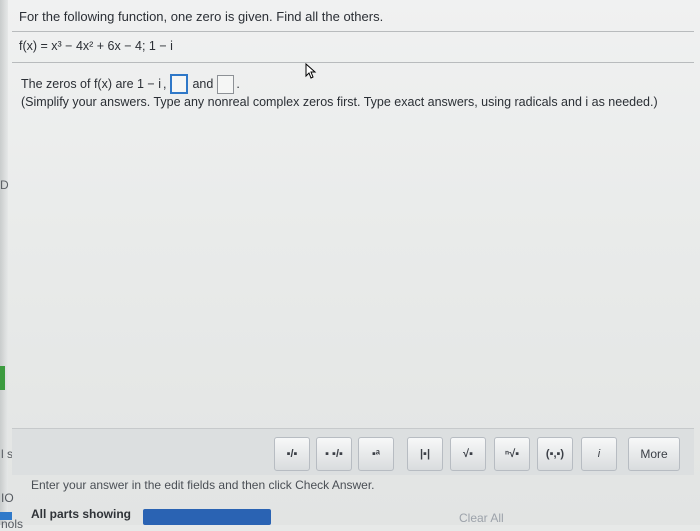  Describe the element at coordinates (238, 84) in the screenshot. I see `answer-suffix: .` at that location.